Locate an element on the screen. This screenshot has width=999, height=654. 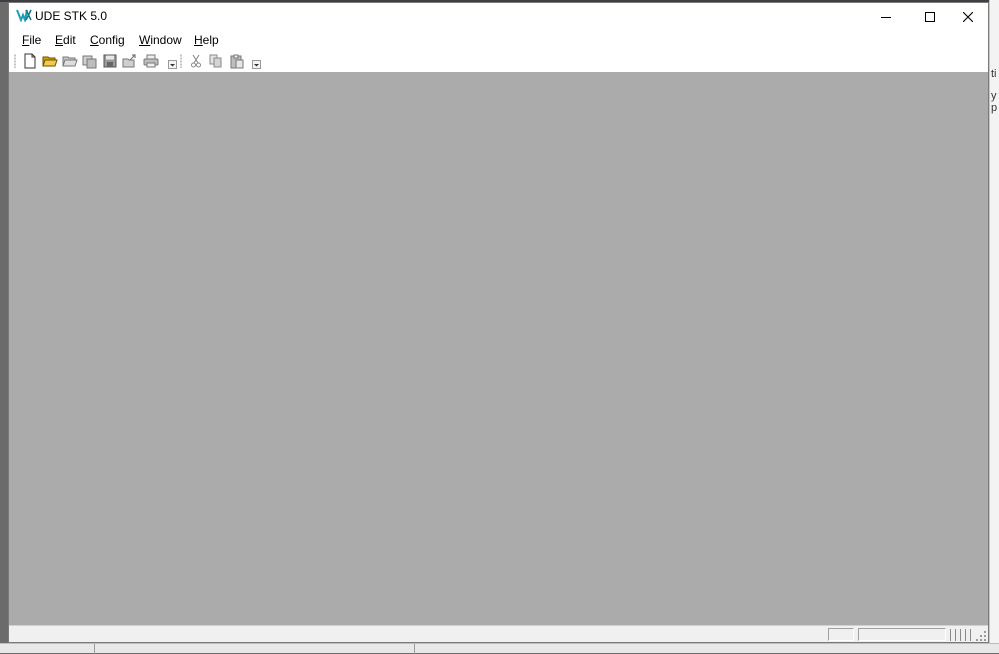
open-workspace-button is located at coordinates (70, 61).